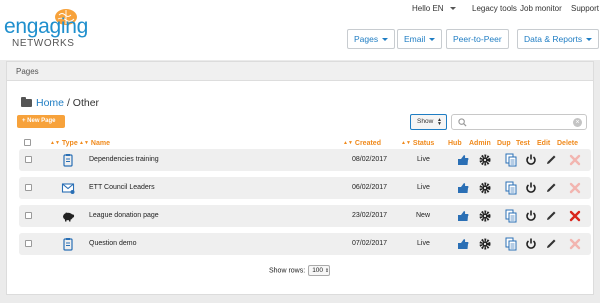 The height and width of the screenshot is (303, 600). What do you see at coordinates (585, 8) in the screenshot?
I see `support-link: Support` at bounding box center [585, 8].